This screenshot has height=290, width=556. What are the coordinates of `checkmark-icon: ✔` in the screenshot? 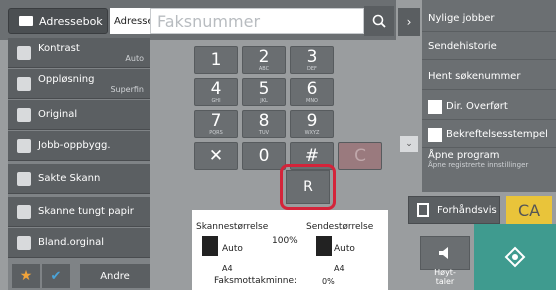 It's located at (56, 276).